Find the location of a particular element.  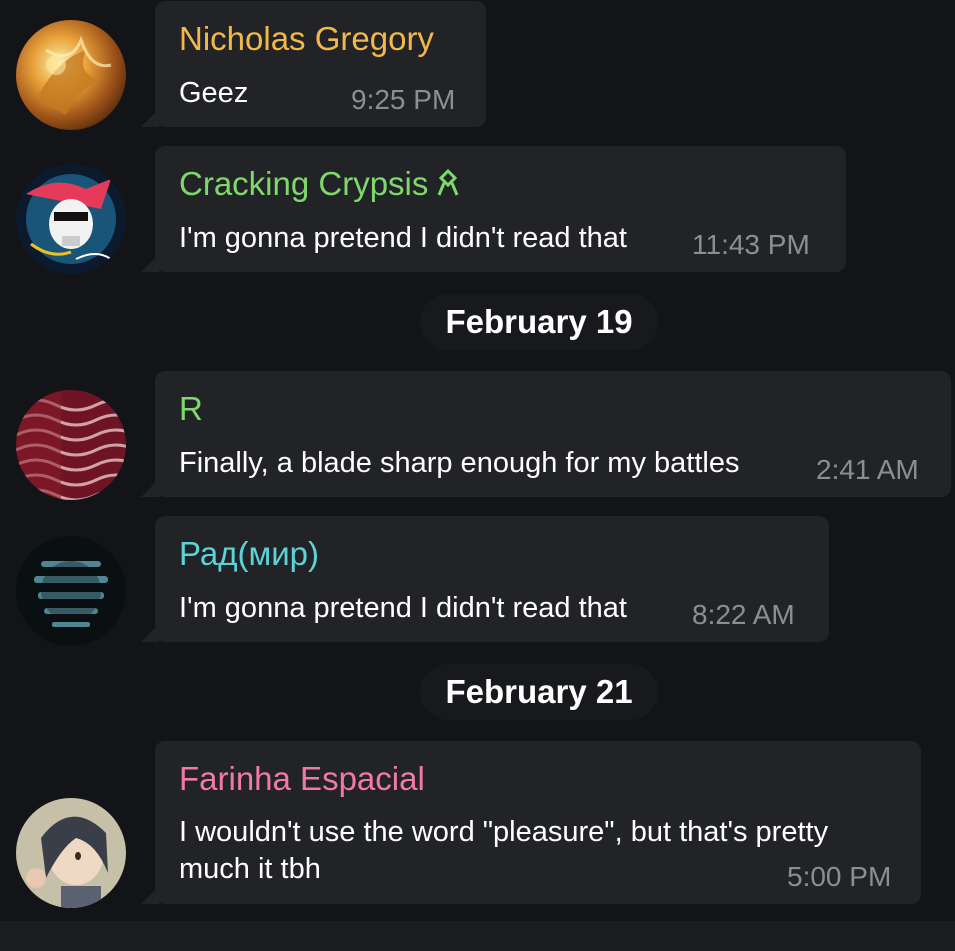

sender-name: Farinha Espacial is located at coordinates (302, 779).